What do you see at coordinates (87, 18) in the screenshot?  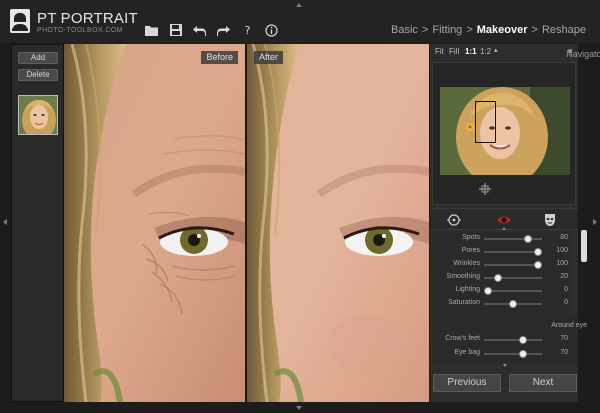 I see `app-title: PT PORTRAIT` at bounding box center [87, 18].